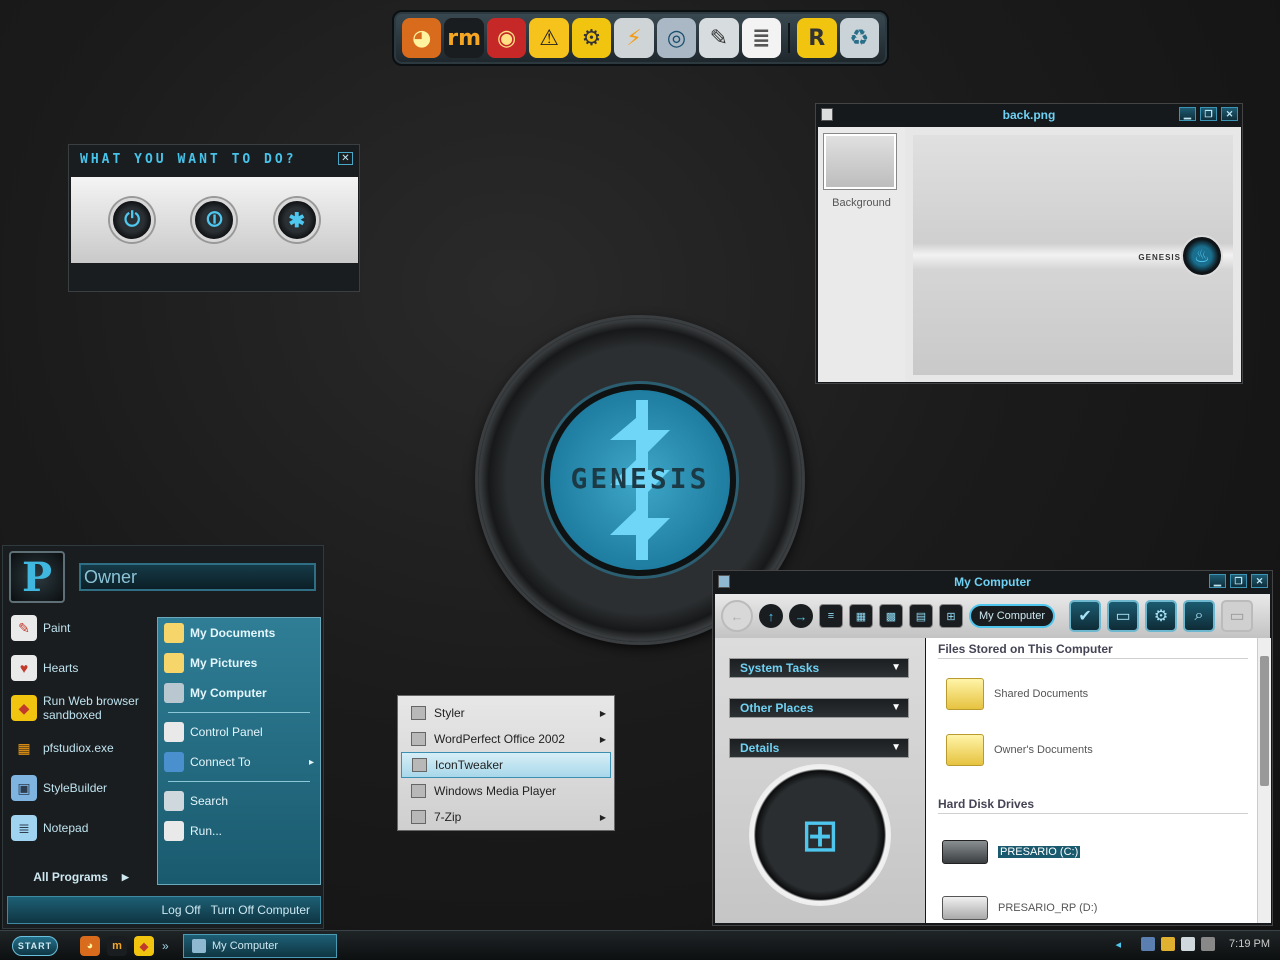 The image size is (1280, 960). I want to click on places-item: My Computer, so click(239, 693).